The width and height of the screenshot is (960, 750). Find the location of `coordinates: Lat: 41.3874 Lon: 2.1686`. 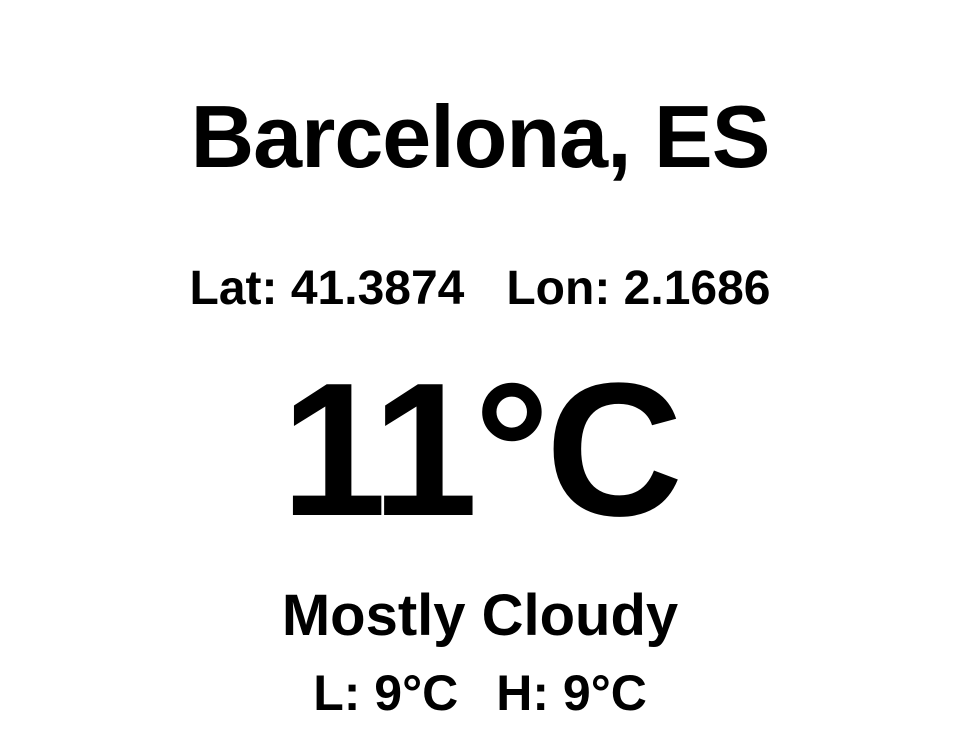

coordinates: Lat: 41.3874 Lon: 2.1686 is located at coordinates (480, 288).